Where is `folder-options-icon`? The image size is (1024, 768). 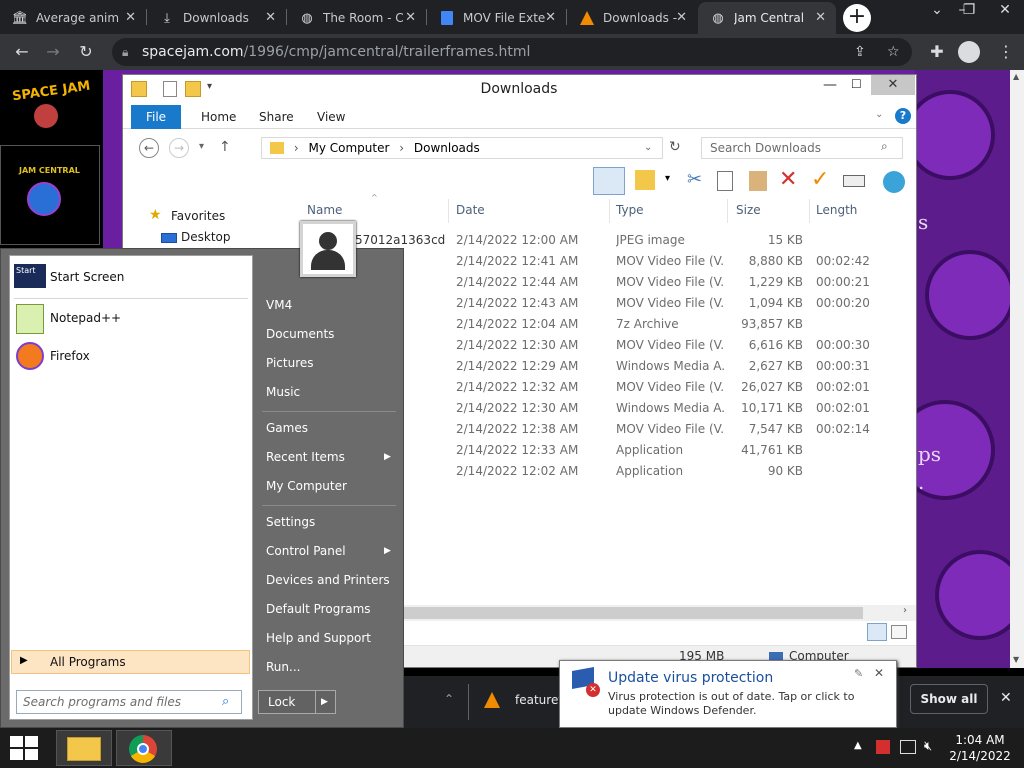 folder-options-icon is located at coordinates (645, 180).